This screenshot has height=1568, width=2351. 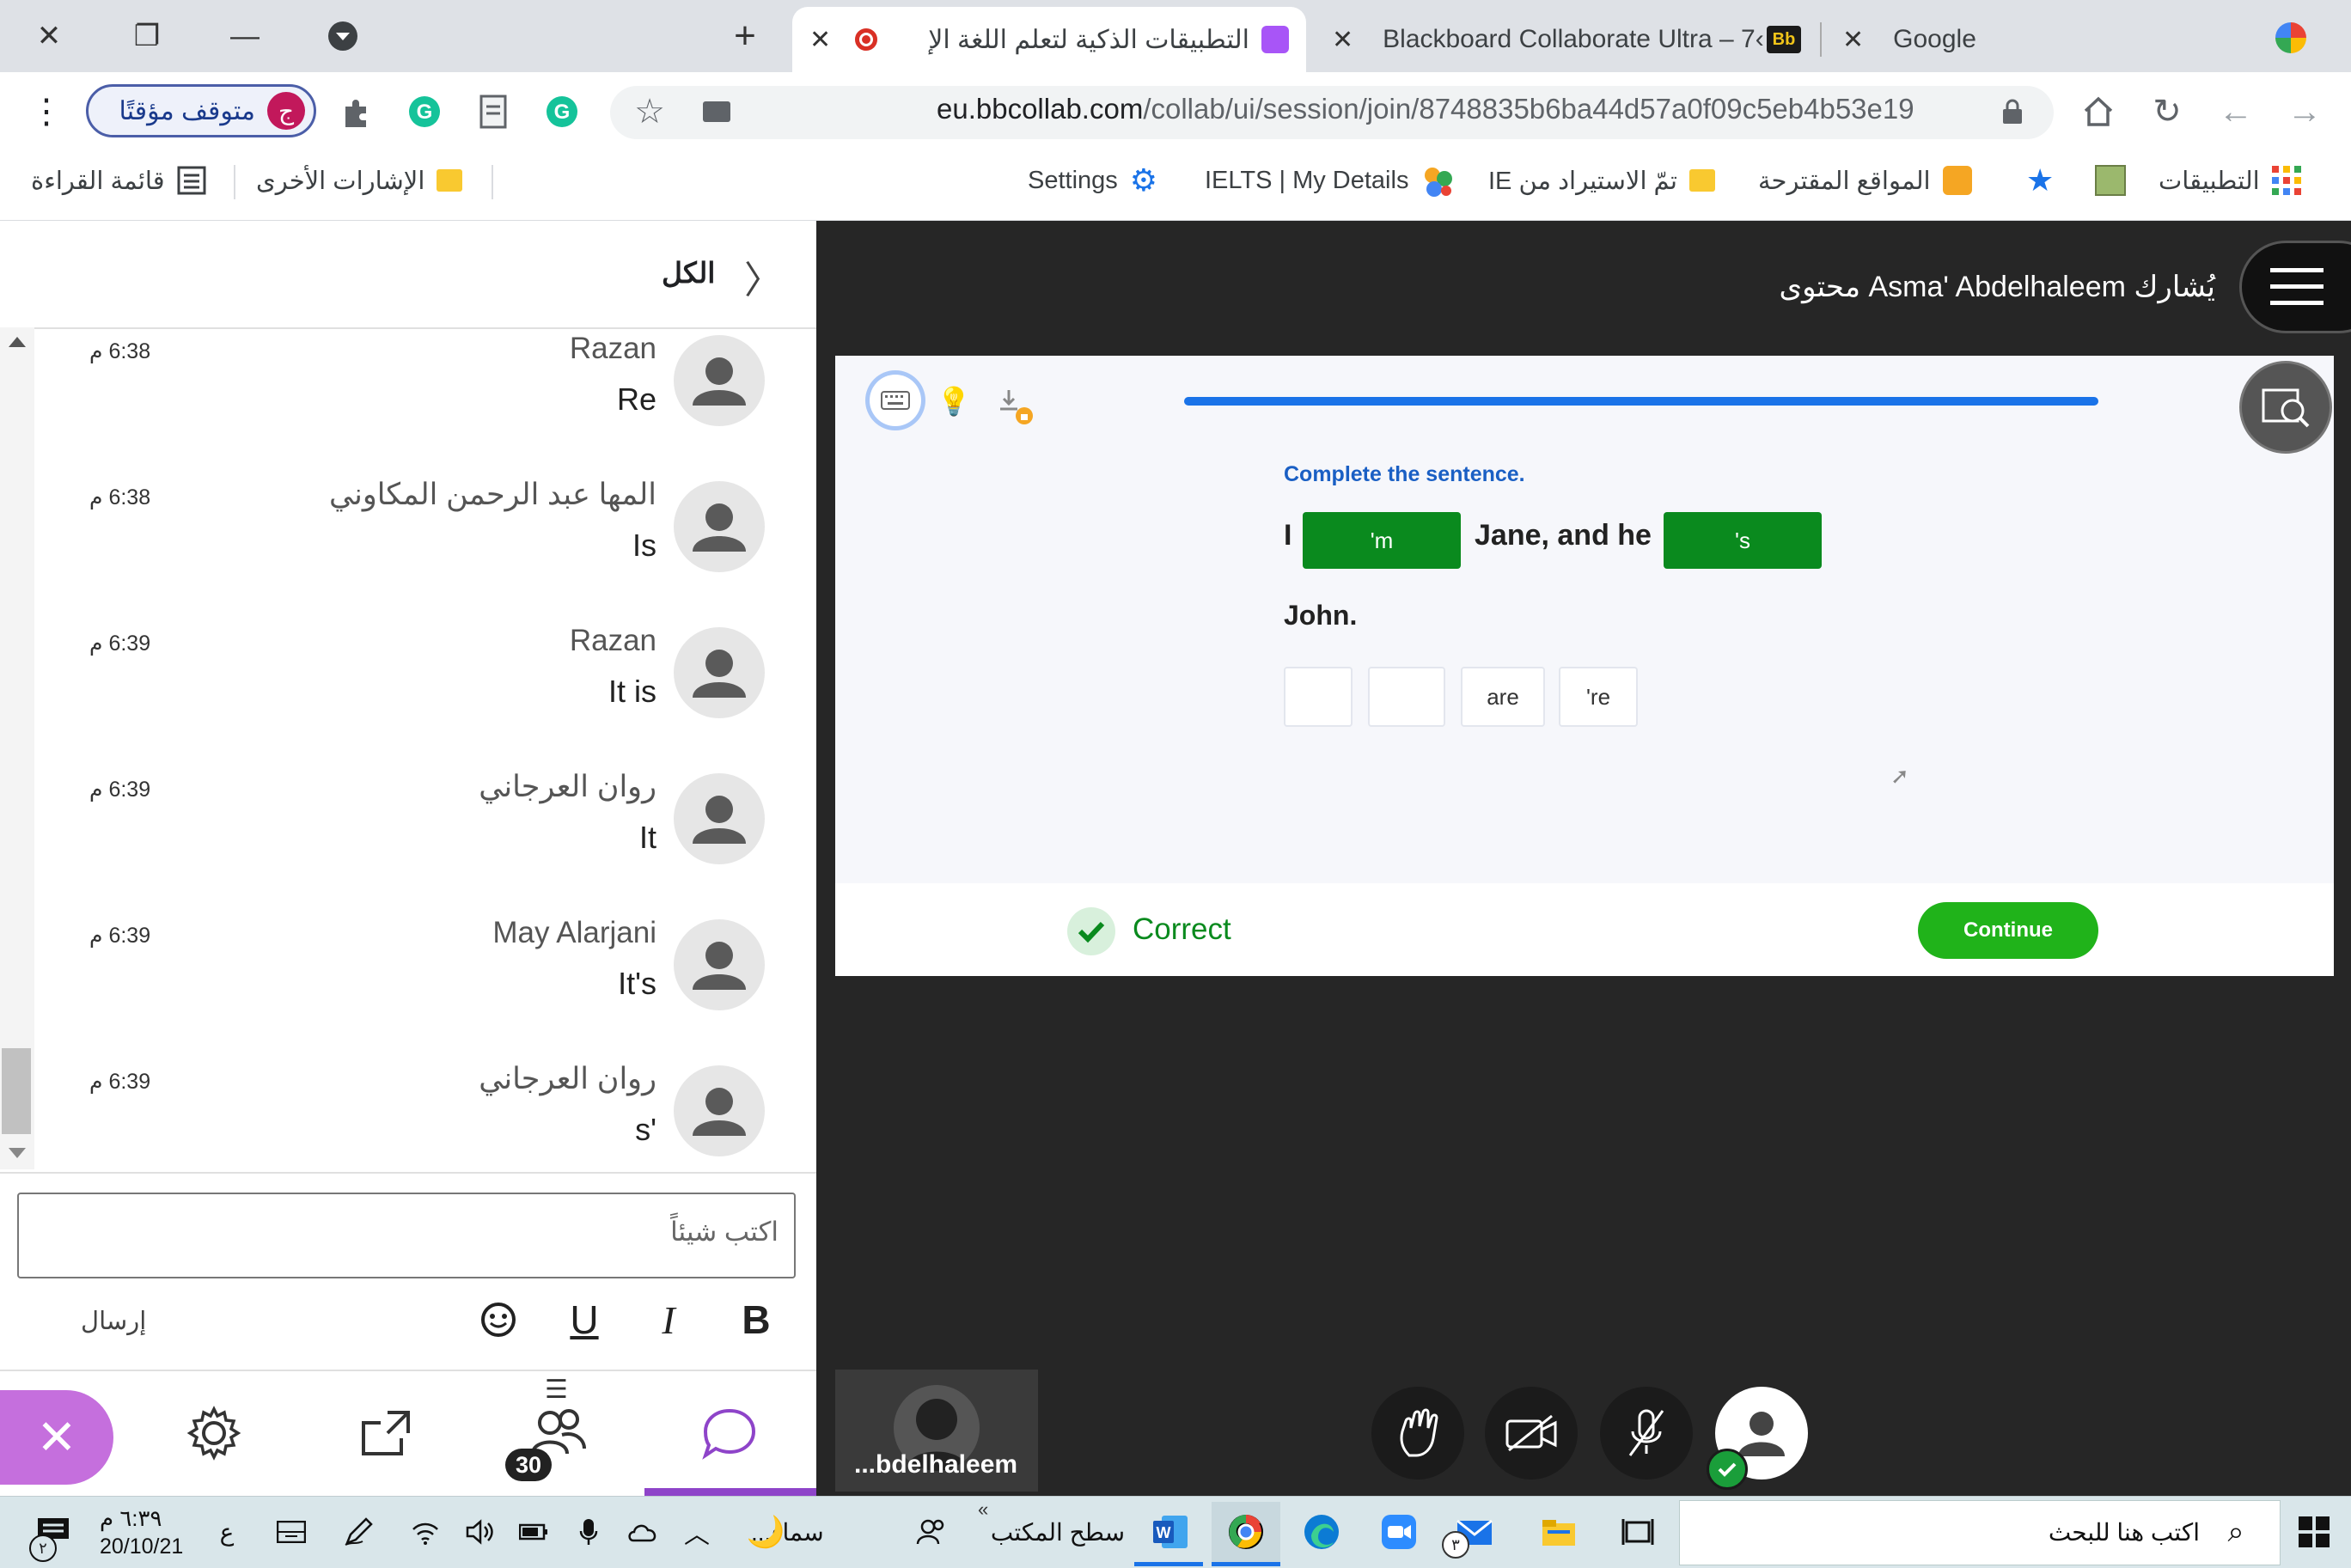 What do you see at coordinates (1182, 929) in the screenshot?
I see `result-label: Correct` at bounding box center [1182, 929].